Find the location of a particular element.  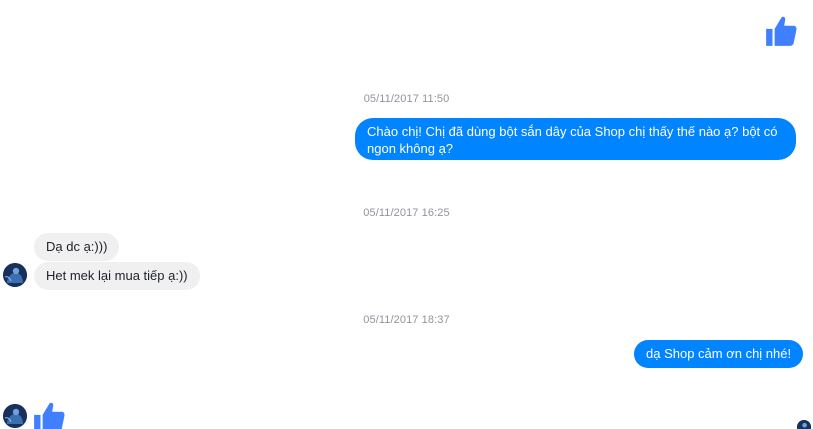

message-timestamp: 05/11/2017 16:25 is located at coordinates (406, 213).